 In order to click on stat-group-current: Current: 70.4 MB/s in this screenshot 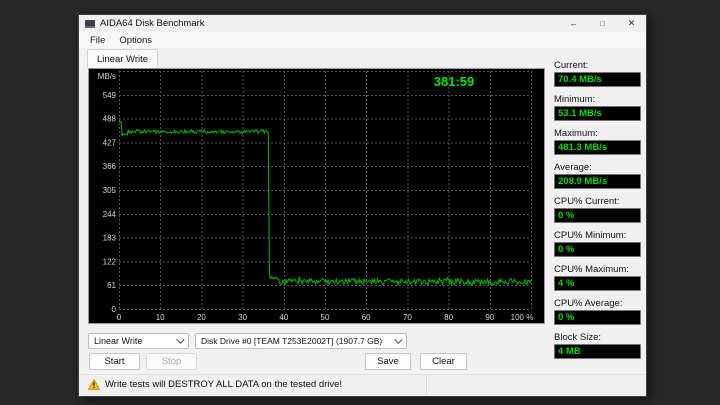, I will do `click(597, 73)`.